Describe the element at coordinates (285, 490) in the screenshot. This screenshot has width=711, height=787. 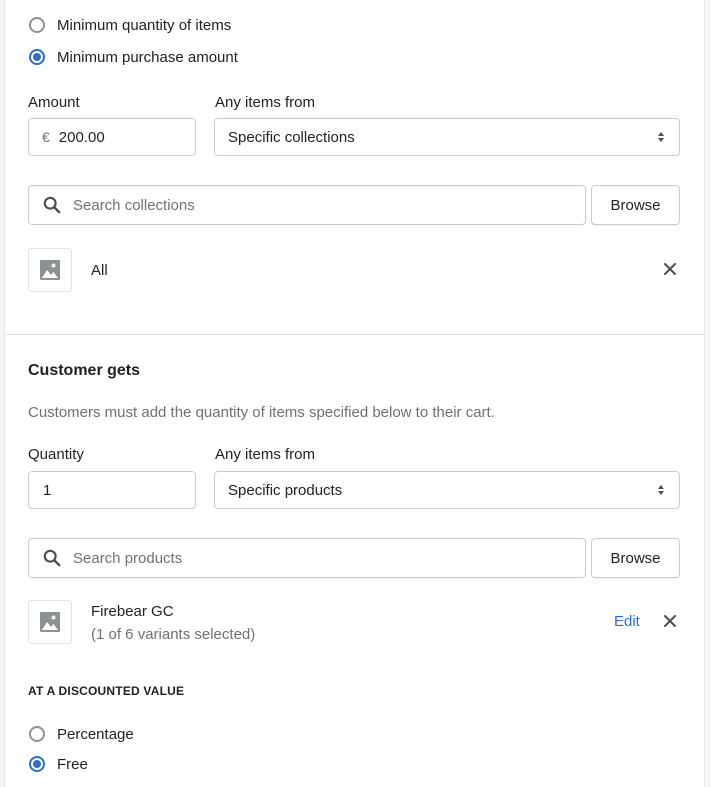
I see `items-from-value: Specific products` at that location.